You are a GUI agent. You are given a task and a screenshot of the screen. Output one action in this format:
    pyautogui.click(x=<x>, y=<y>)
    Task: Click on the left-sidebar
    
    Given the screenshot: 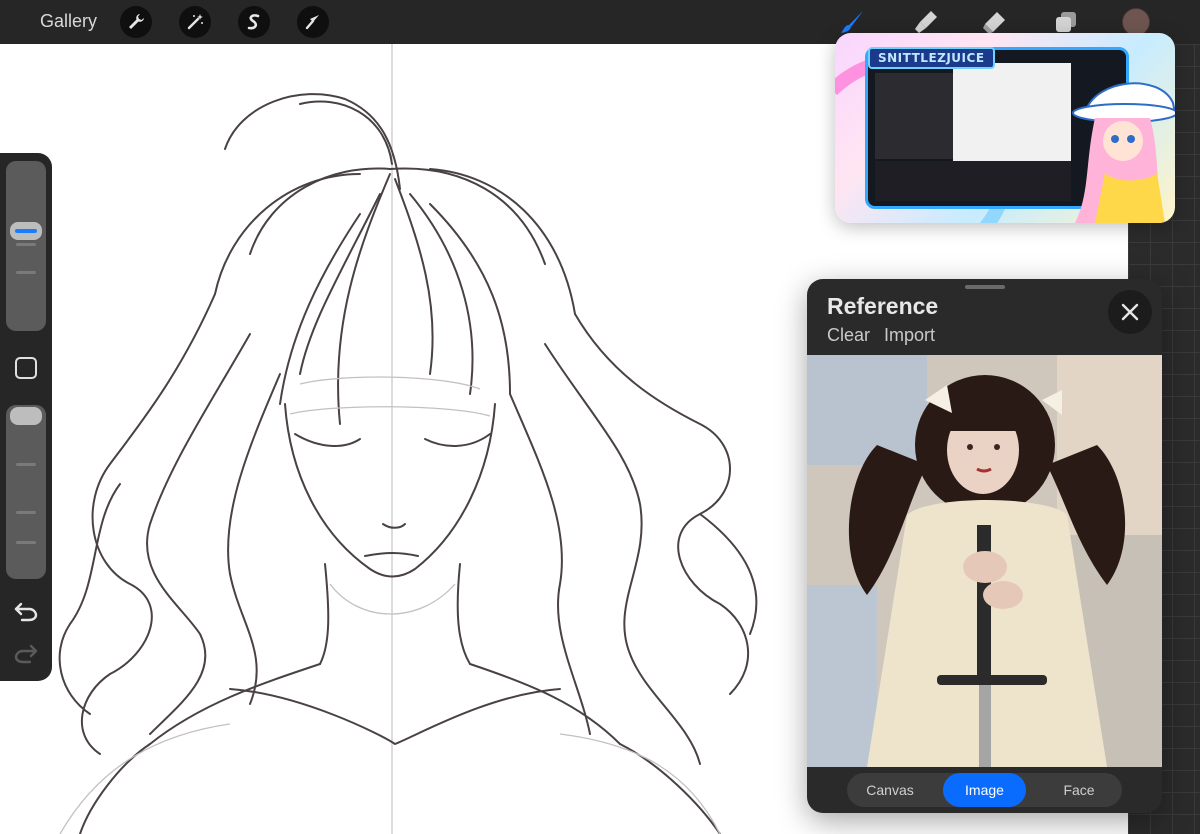 What is the action you would take?
    pyautogui.click(x=26, y=417)
    